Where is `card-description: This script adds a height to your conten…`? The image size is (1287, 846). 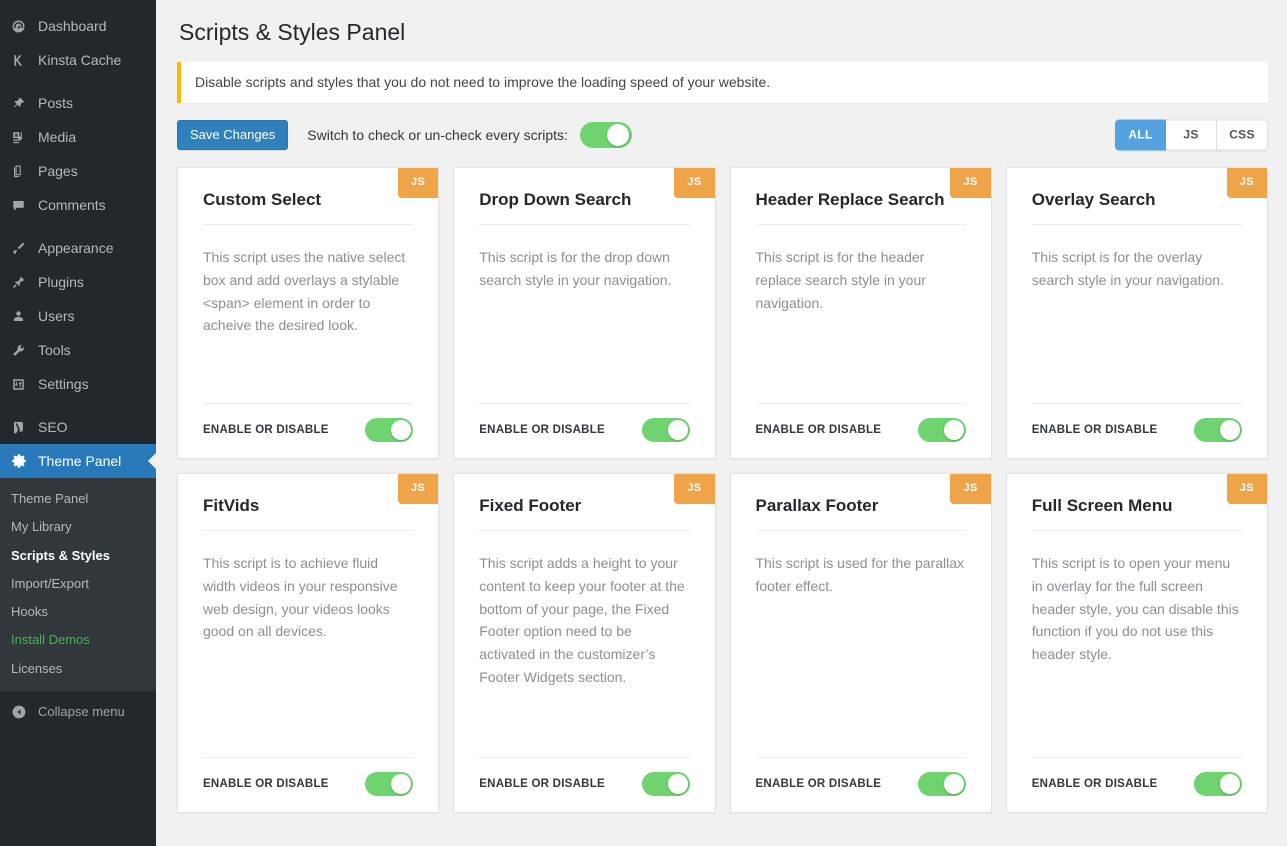 card-description: This script adds a height to your conten… is located at coordinates (582, 620).